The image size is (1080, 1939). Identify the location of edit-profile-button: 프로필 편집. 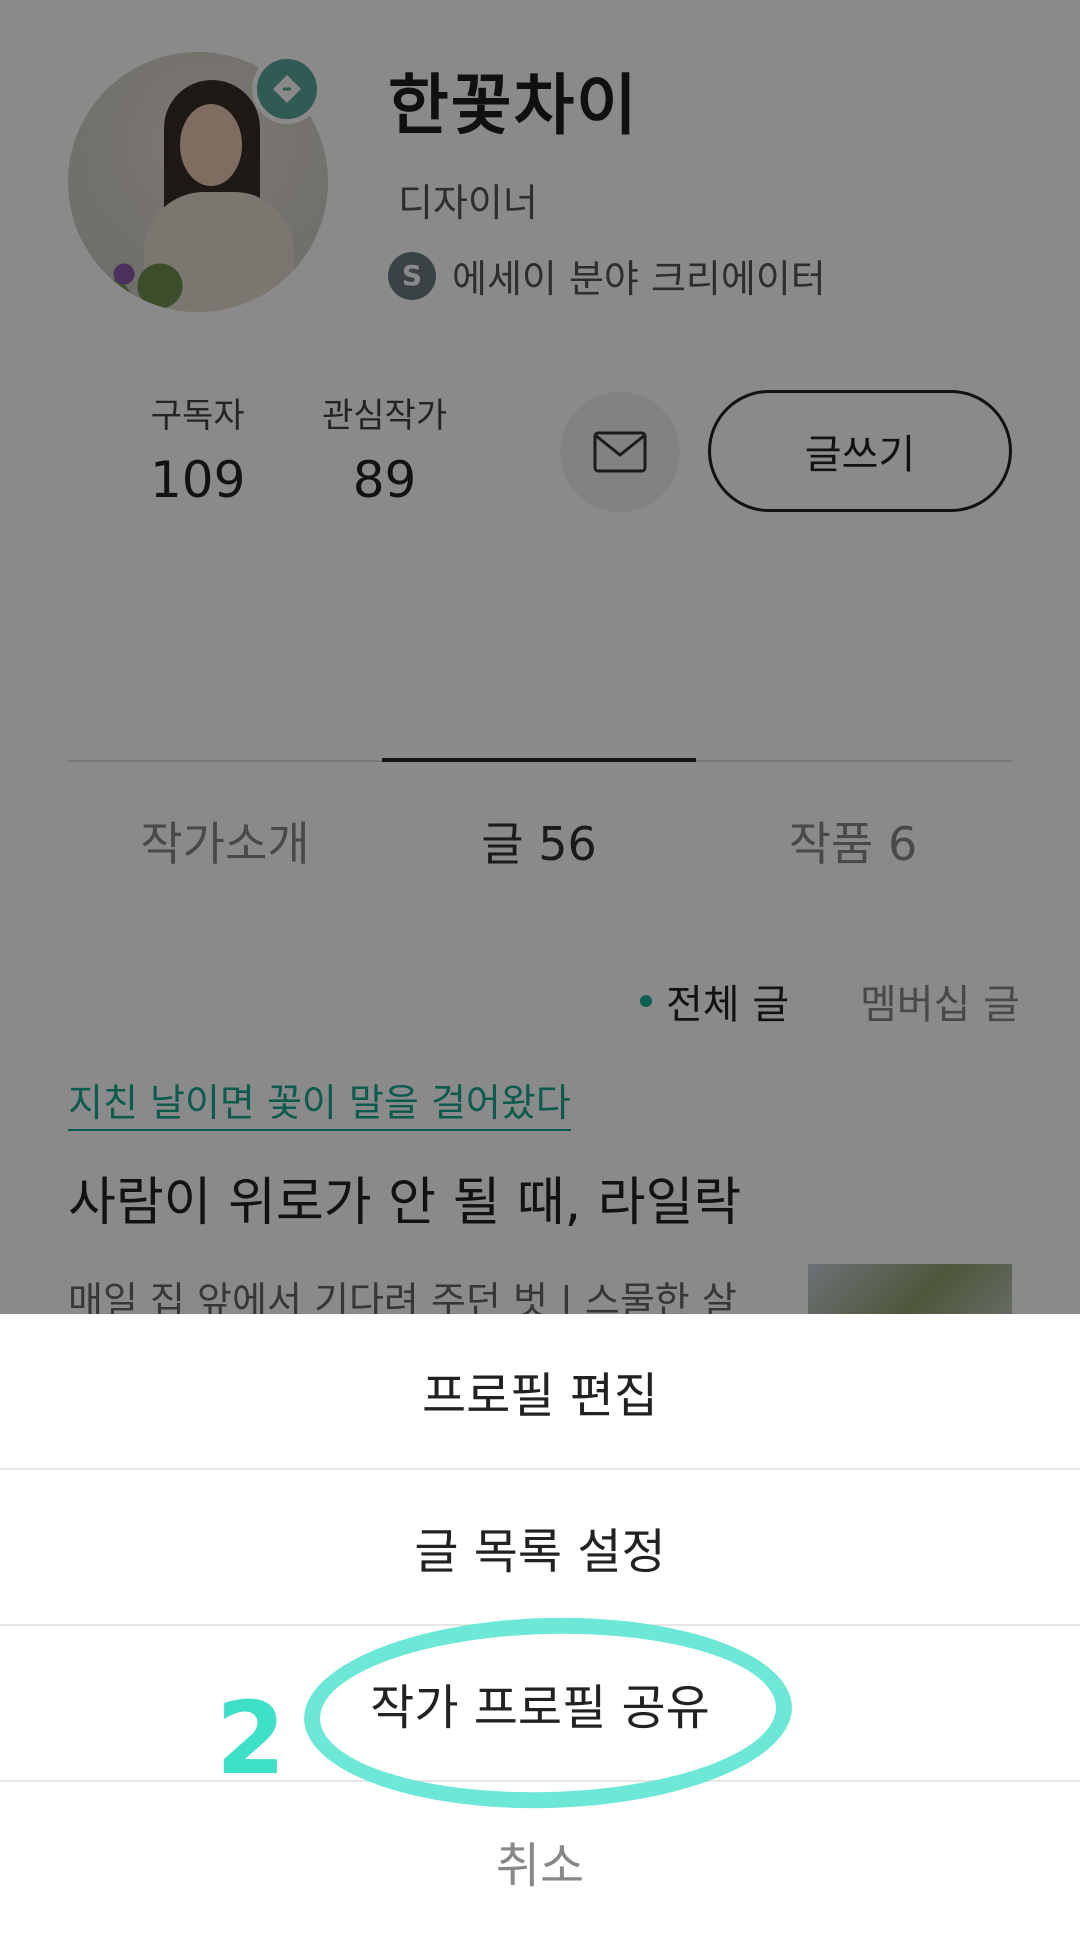
(540, 1392).